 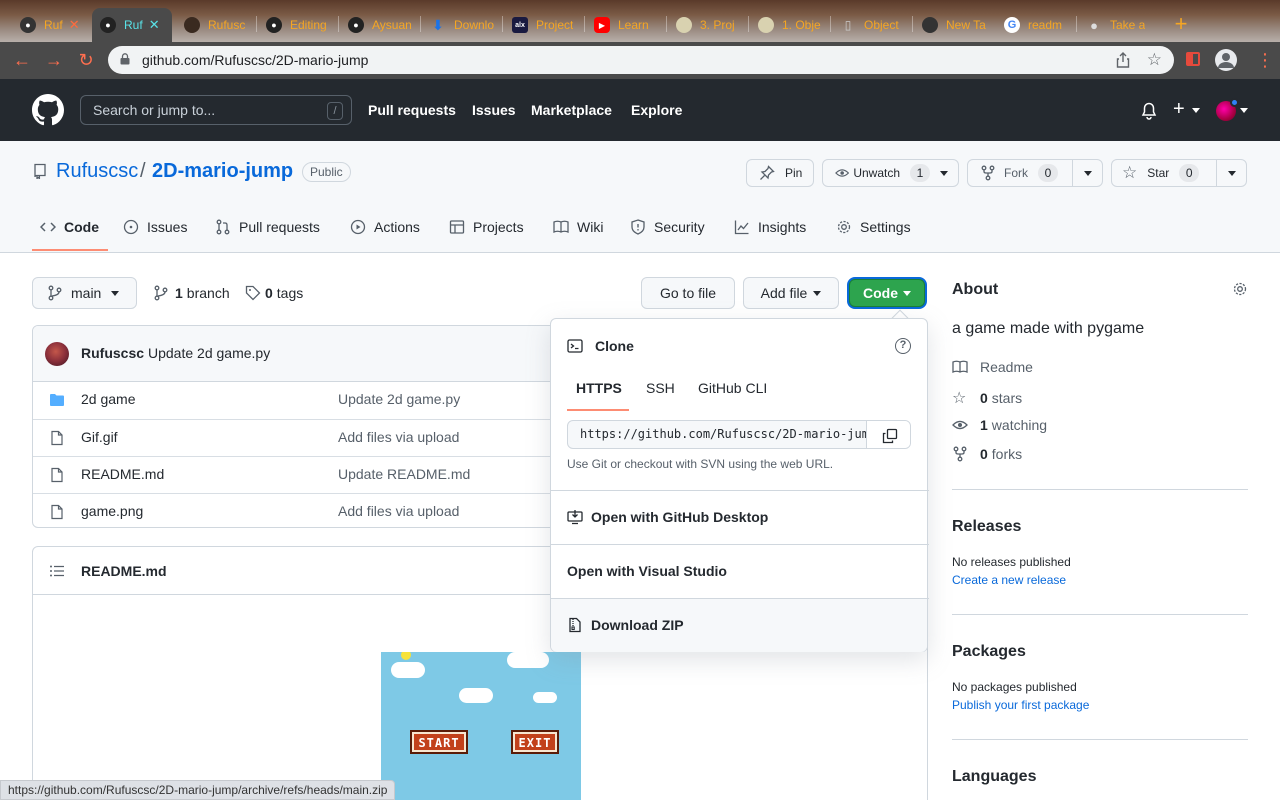 What do you see at coordinates (520, 25) in the screenshot?
I see `alx-favicon-icon: alx` at bounding box center [520, 25].